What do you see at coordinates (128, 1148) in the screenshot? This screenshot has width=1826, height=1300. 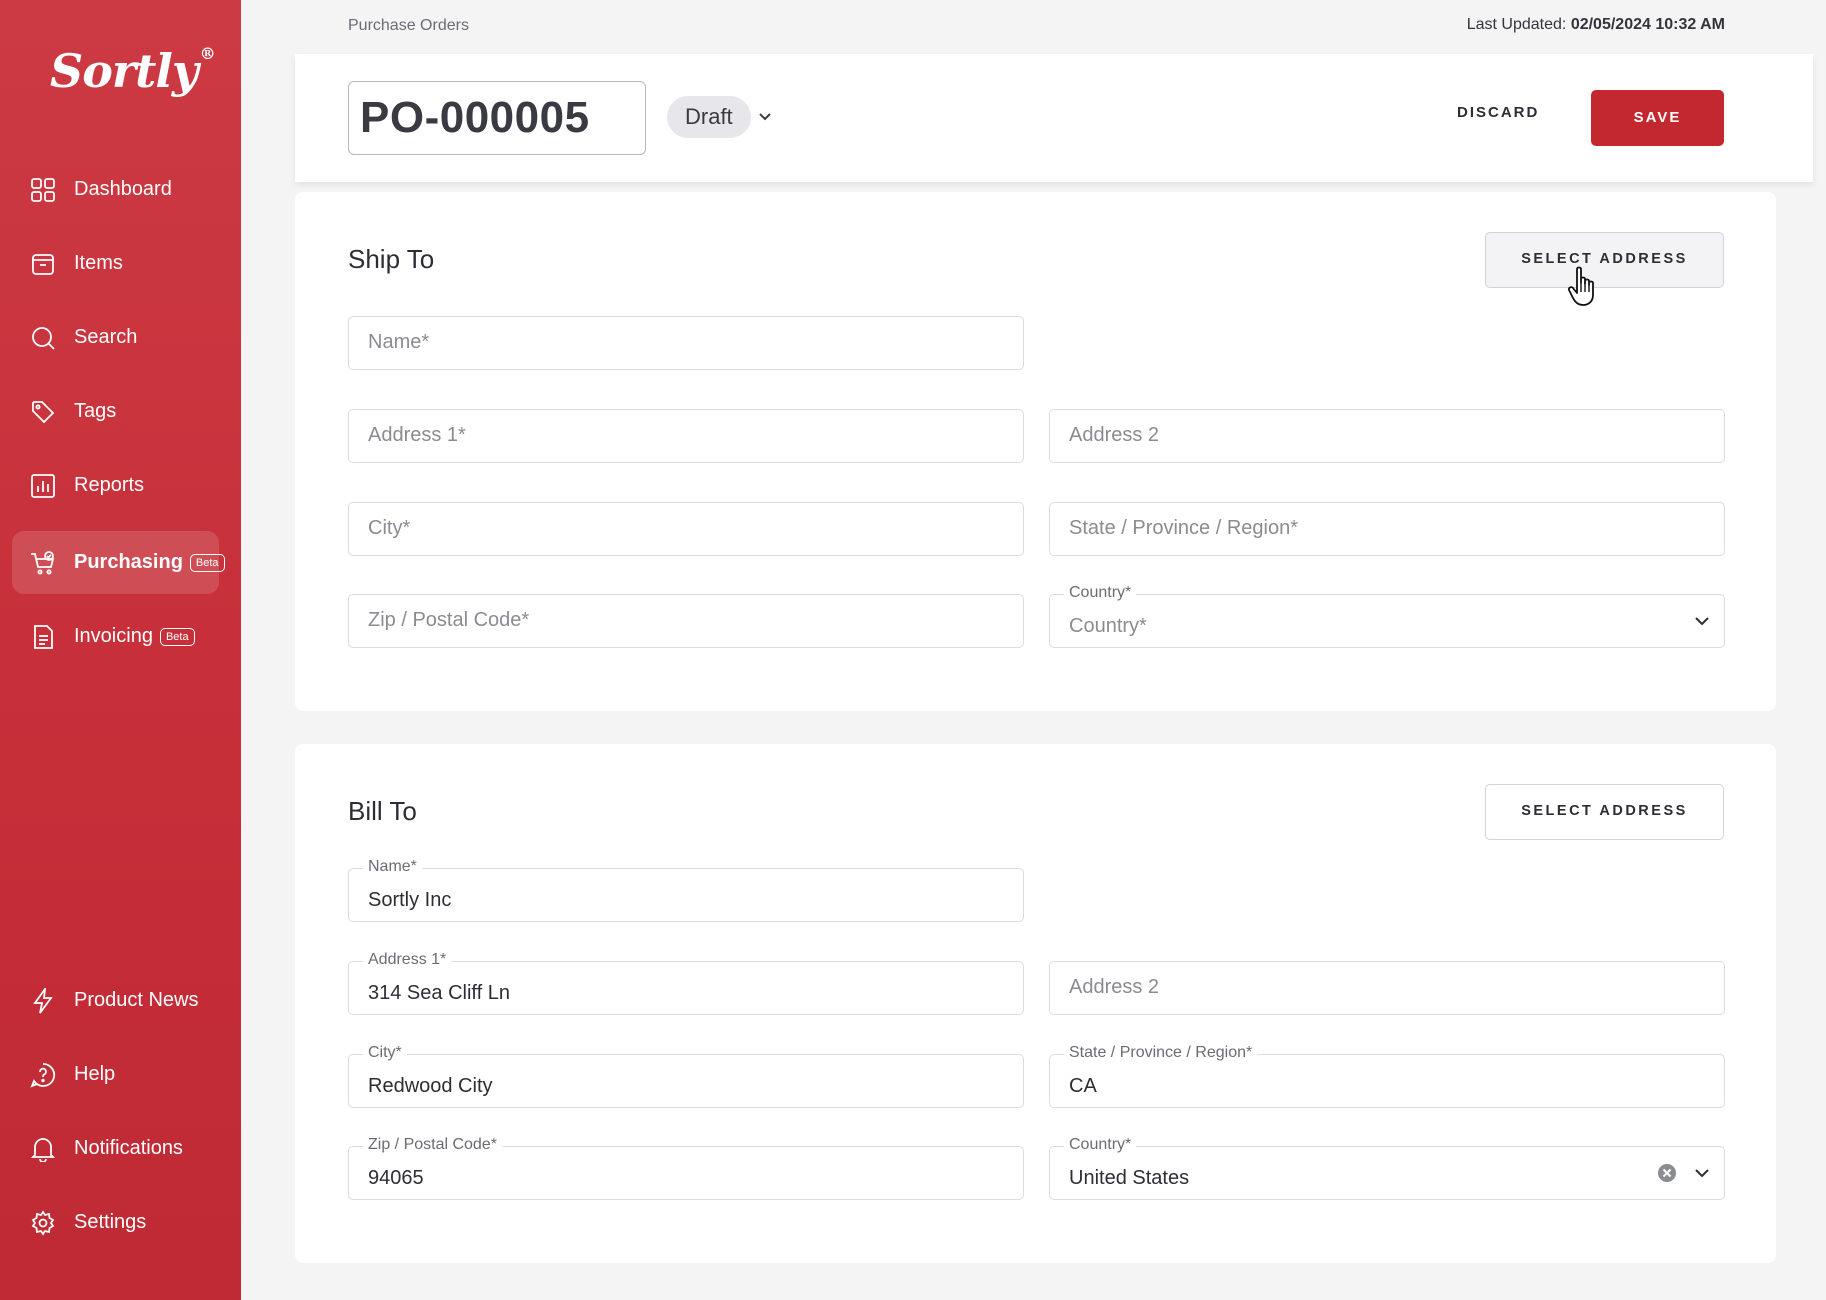 I see `sidebar-item-label: Notifications` at bounding box center [128, 1148].